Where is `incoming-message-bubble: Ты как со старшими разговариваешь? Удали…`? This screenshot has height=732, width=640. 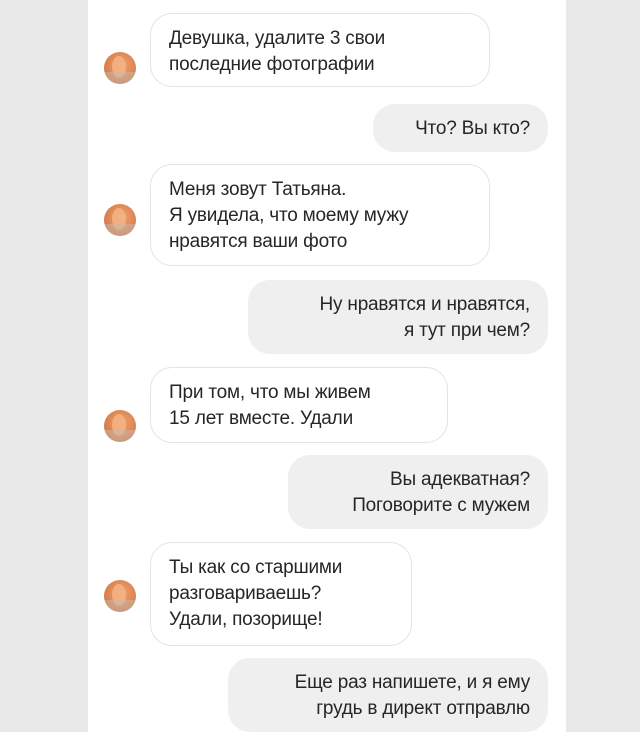
incoming-message-bubble: Ты как со старшими разговариваешь? Удали… is located at coordinates (281, 594).